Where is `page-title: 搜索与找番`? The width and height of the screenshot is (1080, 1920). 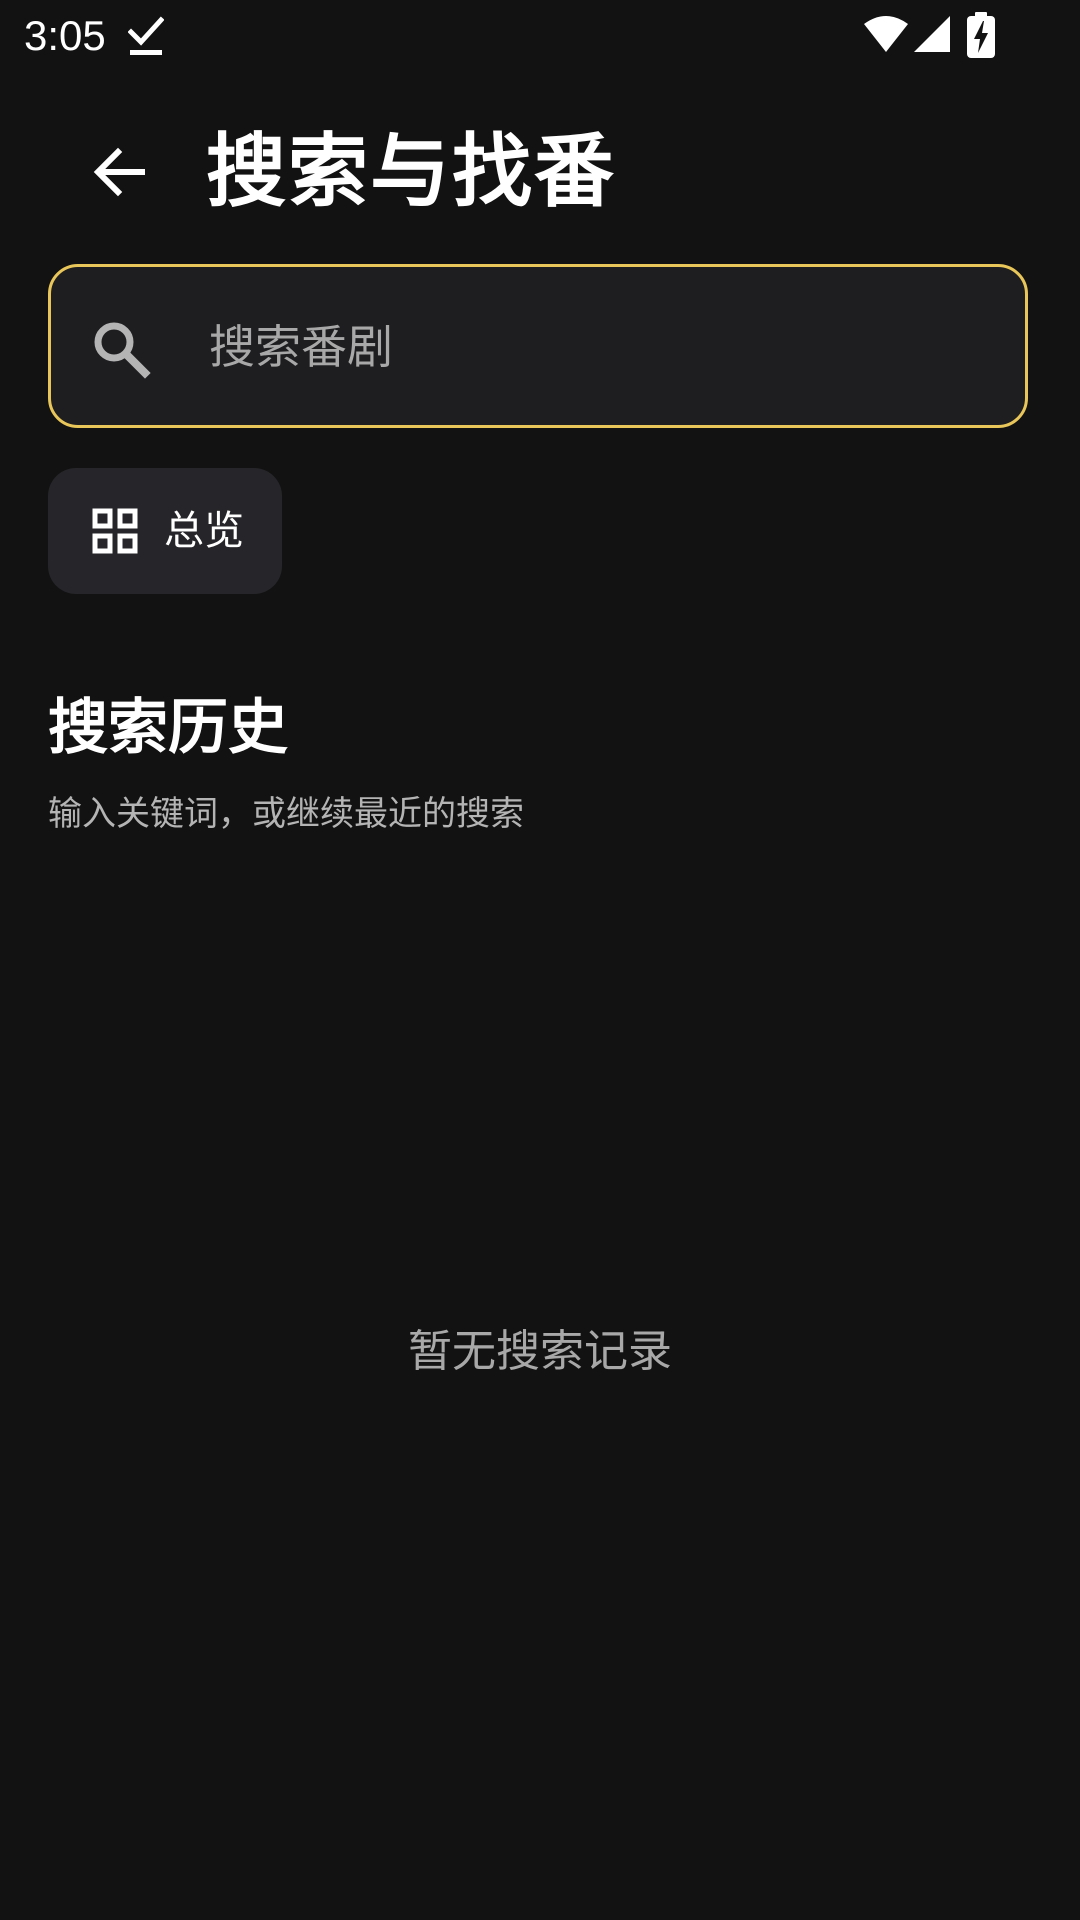 page-title: 搜索与找番 is located at coordinates (411, 171).